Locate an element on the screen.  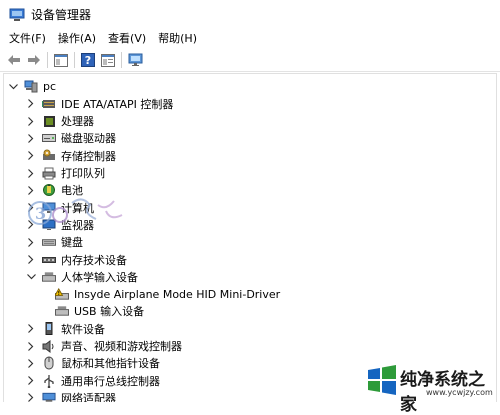
tree-child-item: USB 输入设备 is located at coordinates (99, 311).